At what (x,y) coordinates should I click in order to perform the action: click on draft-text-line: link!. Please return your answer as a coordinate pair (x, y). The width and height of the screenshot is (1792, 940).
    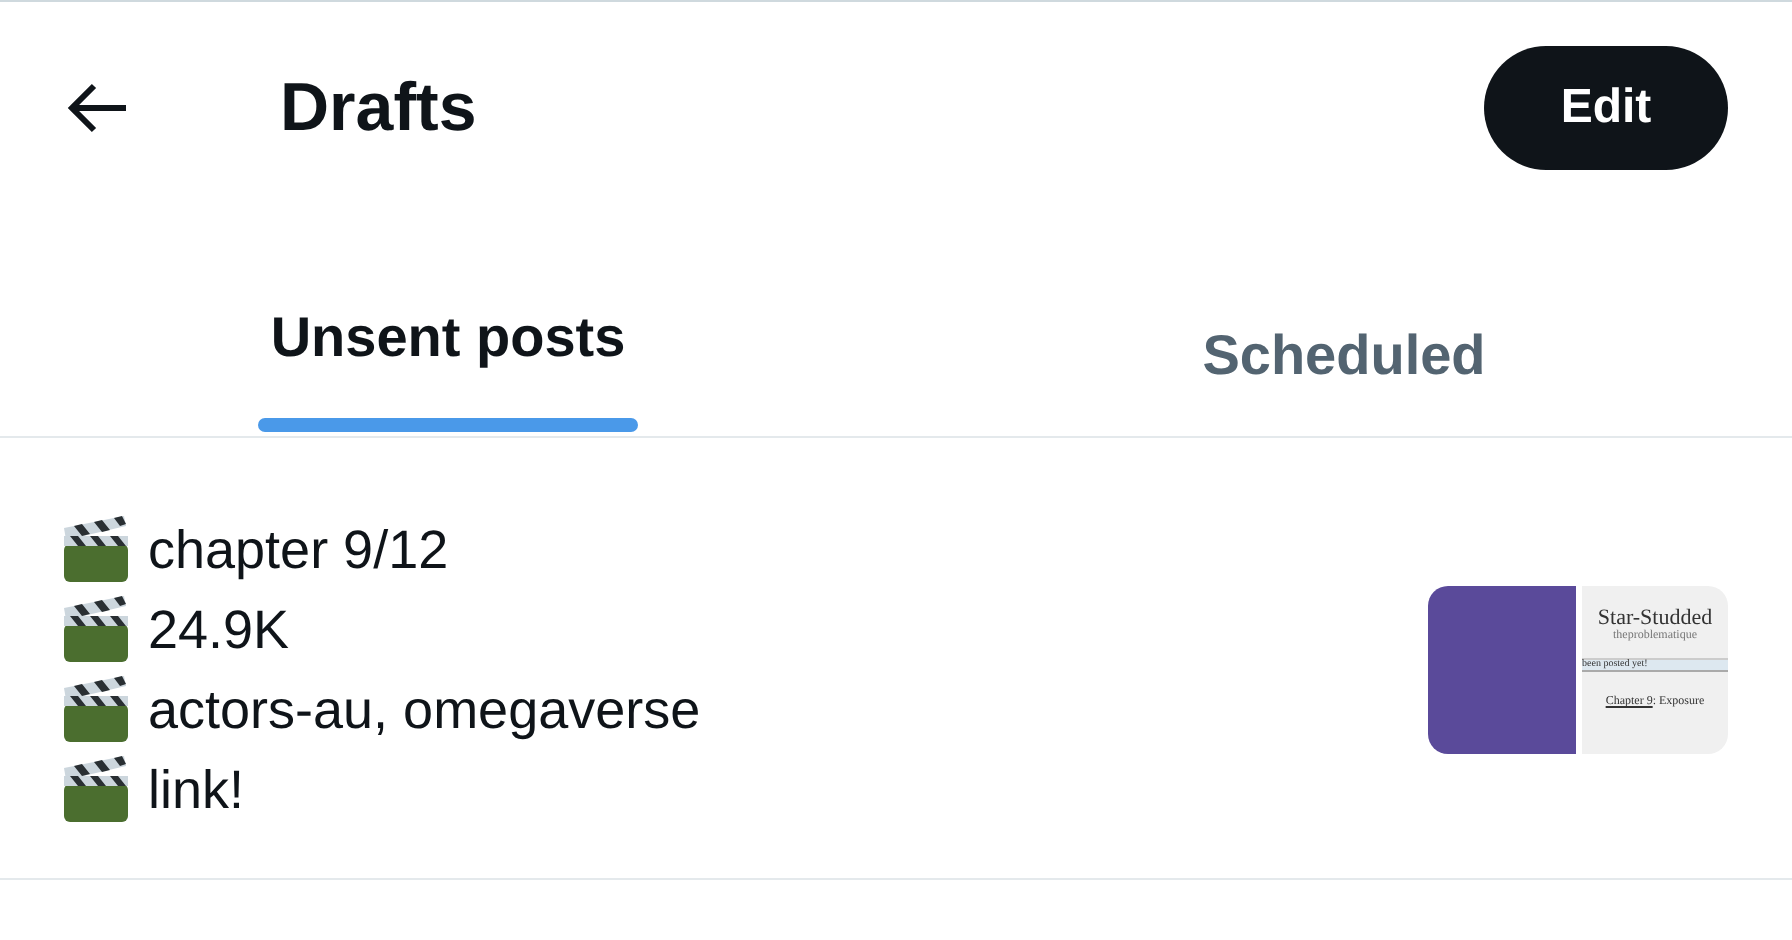
    Looking at the image, I should click on (196, 790).